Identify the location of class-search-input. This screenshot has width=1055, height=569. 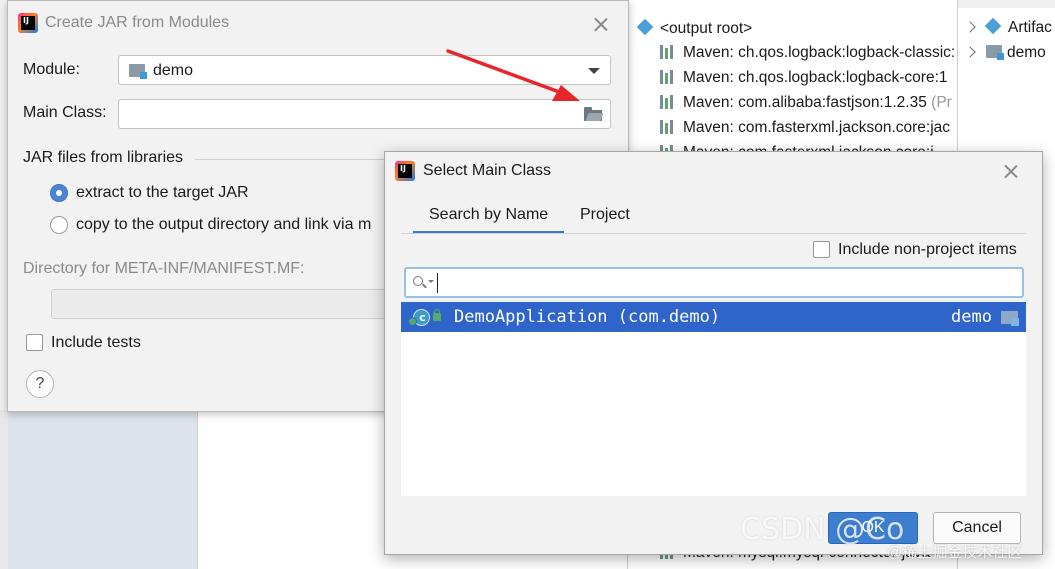
(714, 282).